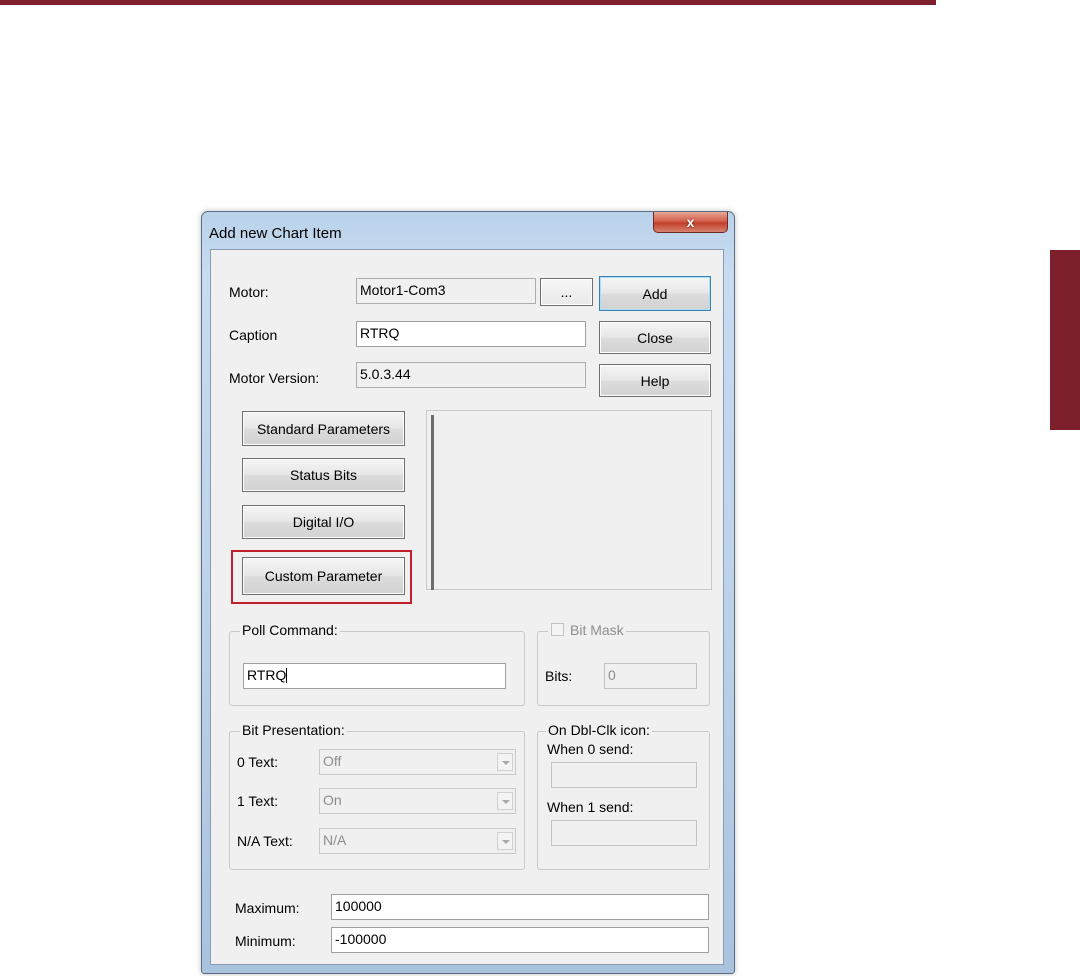  I want to click on side-tab, so click(1065, 340).